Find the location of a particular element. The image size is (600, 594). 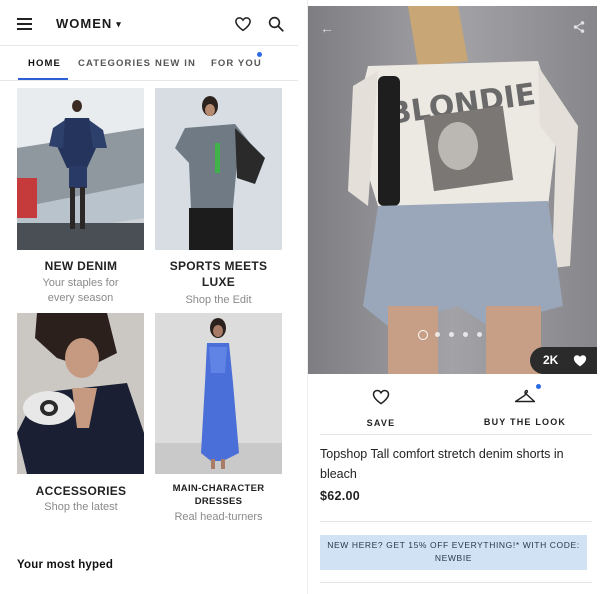

new-denim-image is located at coordinates (80, 169).